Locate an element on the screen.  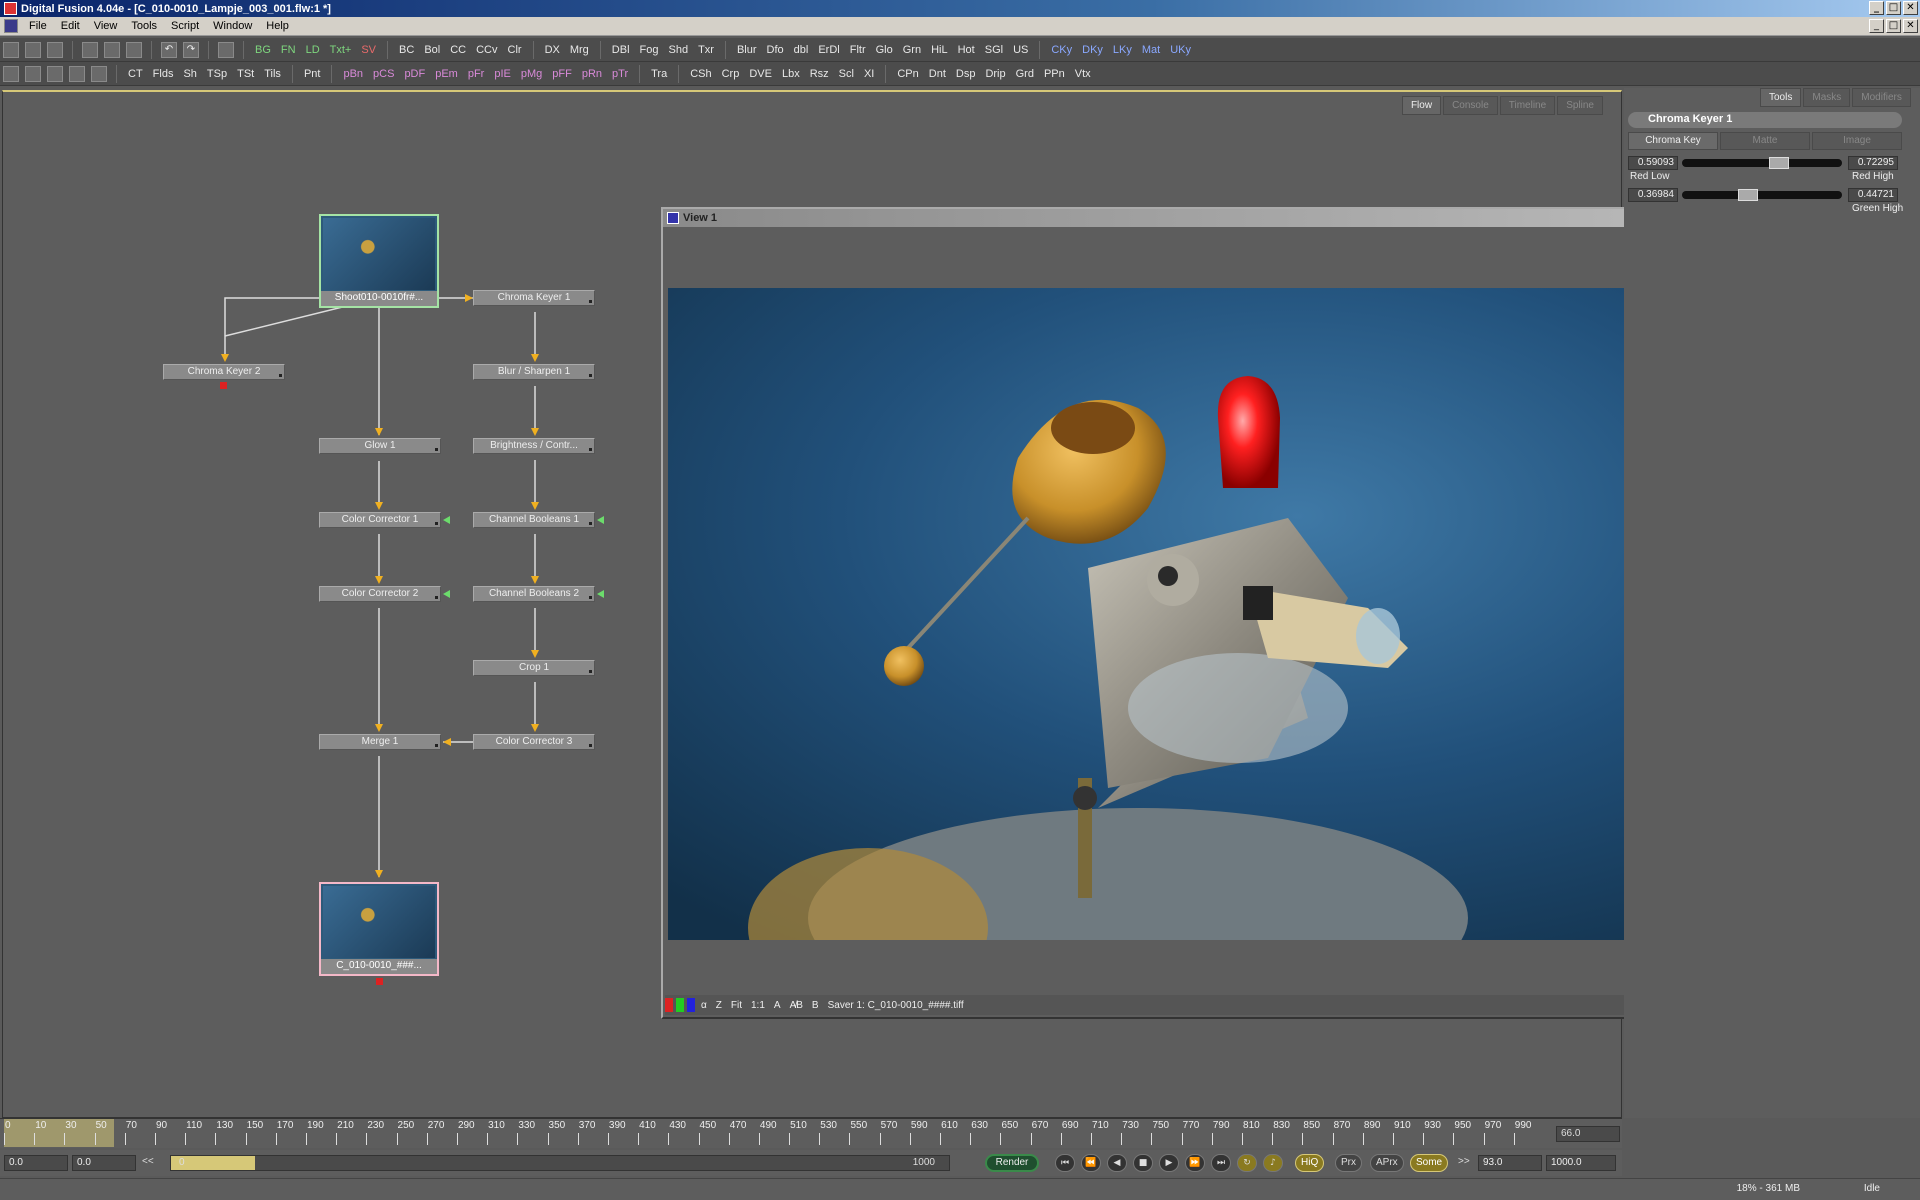
tool-cpn: CPn is located at coordinates (907, 74).